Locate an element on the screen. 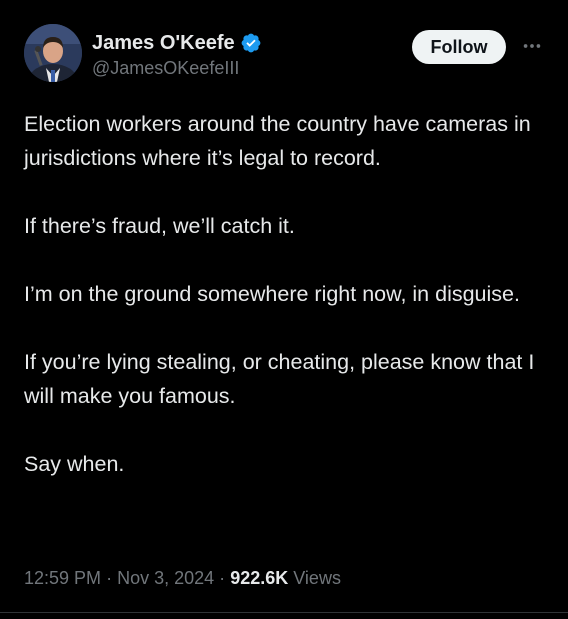  tweet-paragraph: Say when. is located at coordinates (74, 464).